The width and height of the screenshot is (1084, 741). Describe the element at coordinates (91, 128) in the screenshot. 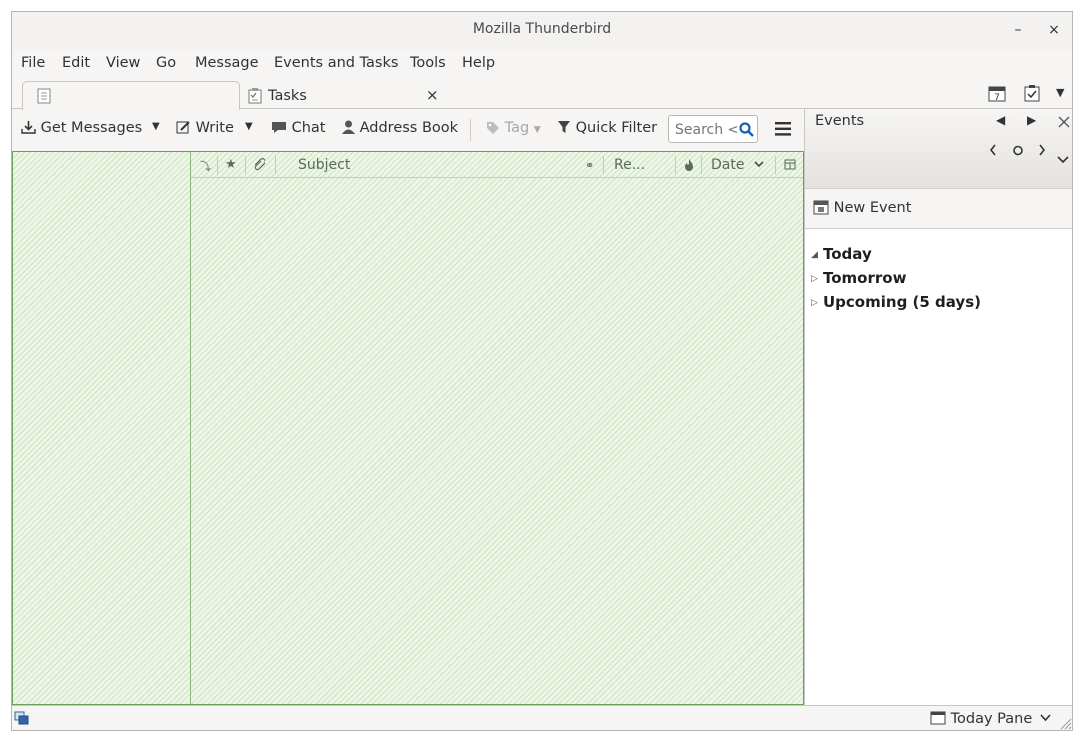

I see `get-messages-label: Get Messages` at that location.